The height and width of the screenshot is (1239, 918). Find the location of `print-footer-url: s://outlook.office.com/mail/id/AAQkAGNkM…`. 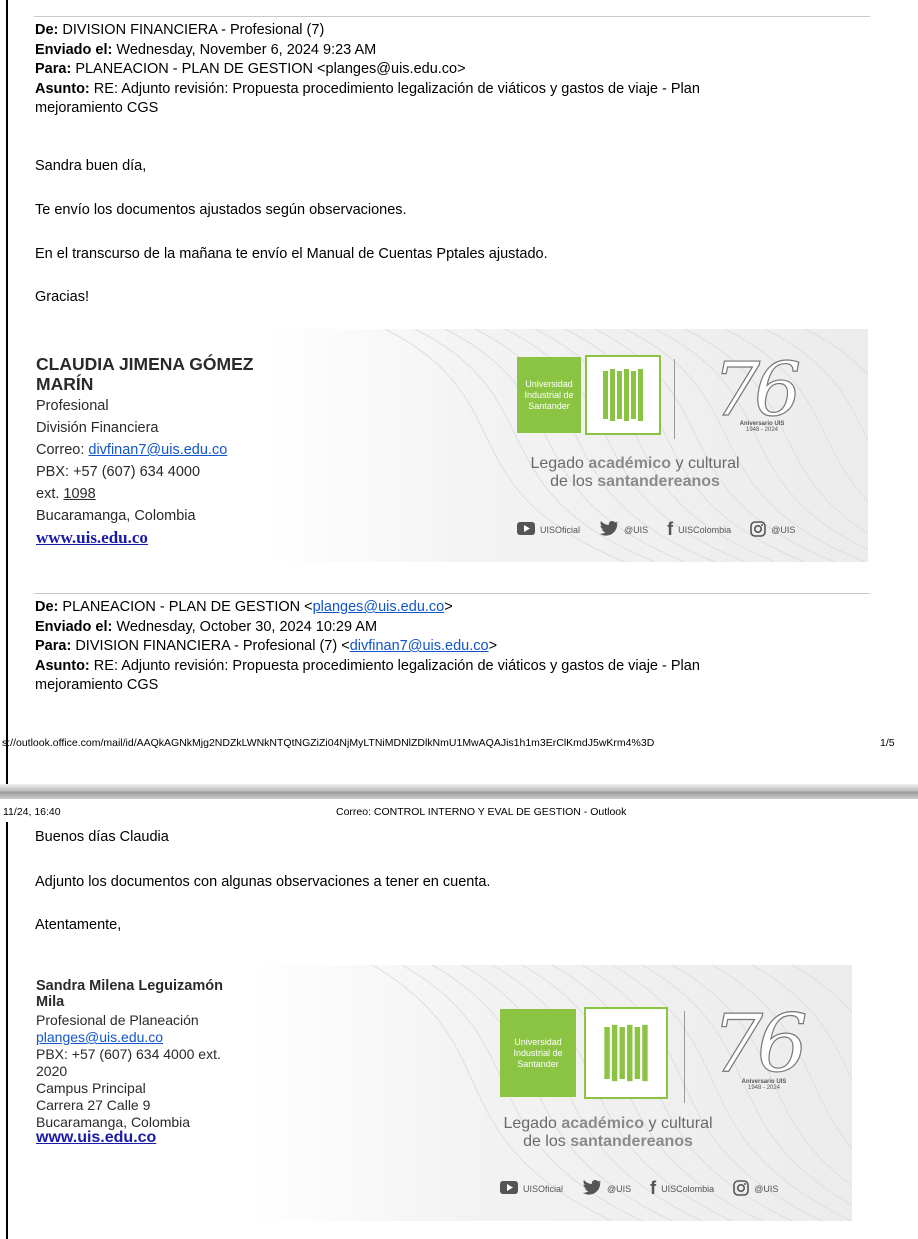

print-footer-url: s://outlook.office.com/mail/id/AAQkAGNkM… is located at coordinates (328, 743).